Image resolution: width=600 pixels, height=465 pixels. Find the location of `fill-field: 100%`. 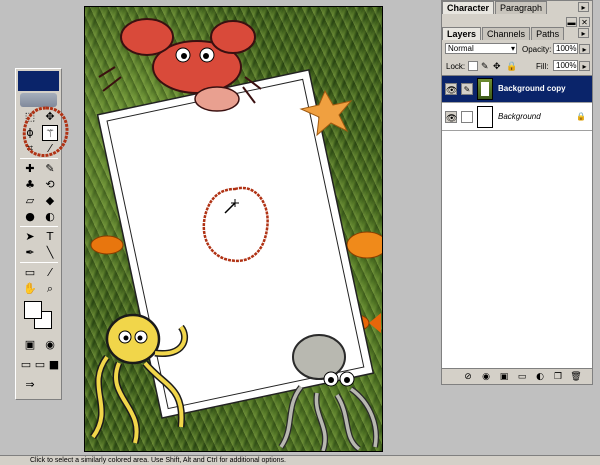

fill-field: 100% is located at coordinates (565, 65).